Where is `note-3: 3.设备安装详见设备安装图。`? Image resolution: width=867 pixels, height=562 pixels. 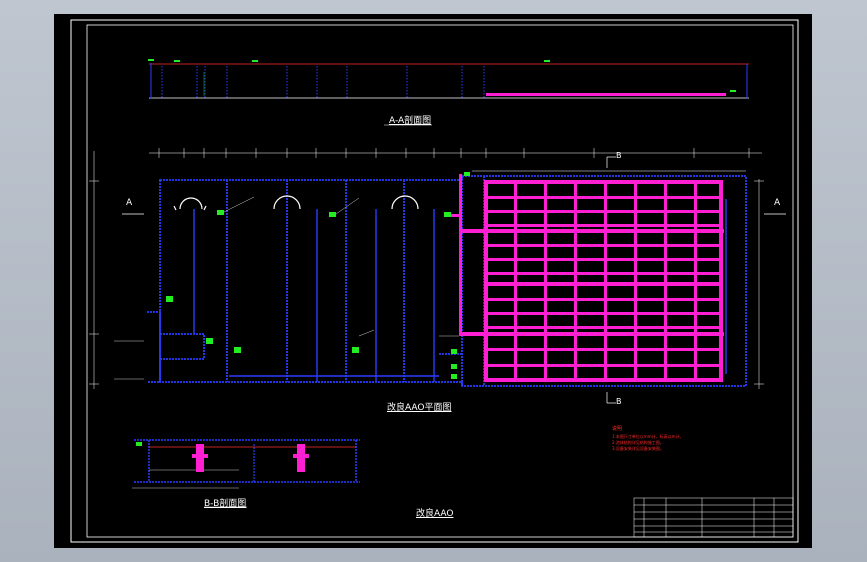 note-3: 3.设备安装详见设备安装图。 is located at coordinates (638, 448).